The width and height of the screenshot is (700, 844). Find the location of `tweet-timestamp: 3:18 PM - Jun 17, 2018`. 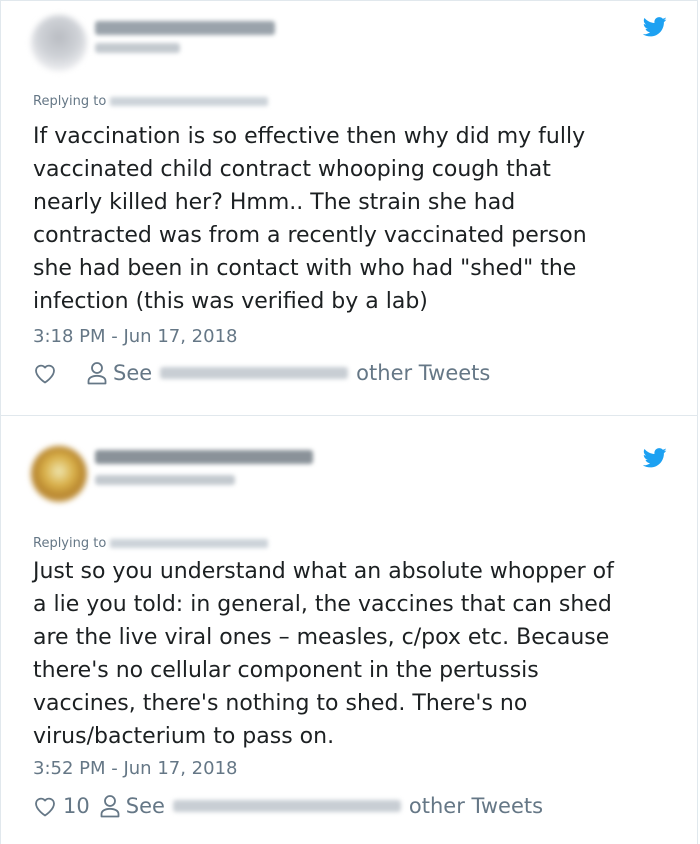

tweet-timestamp: 3:18 PM - Jun 17, 2018 is located at coordinates (135, 336).